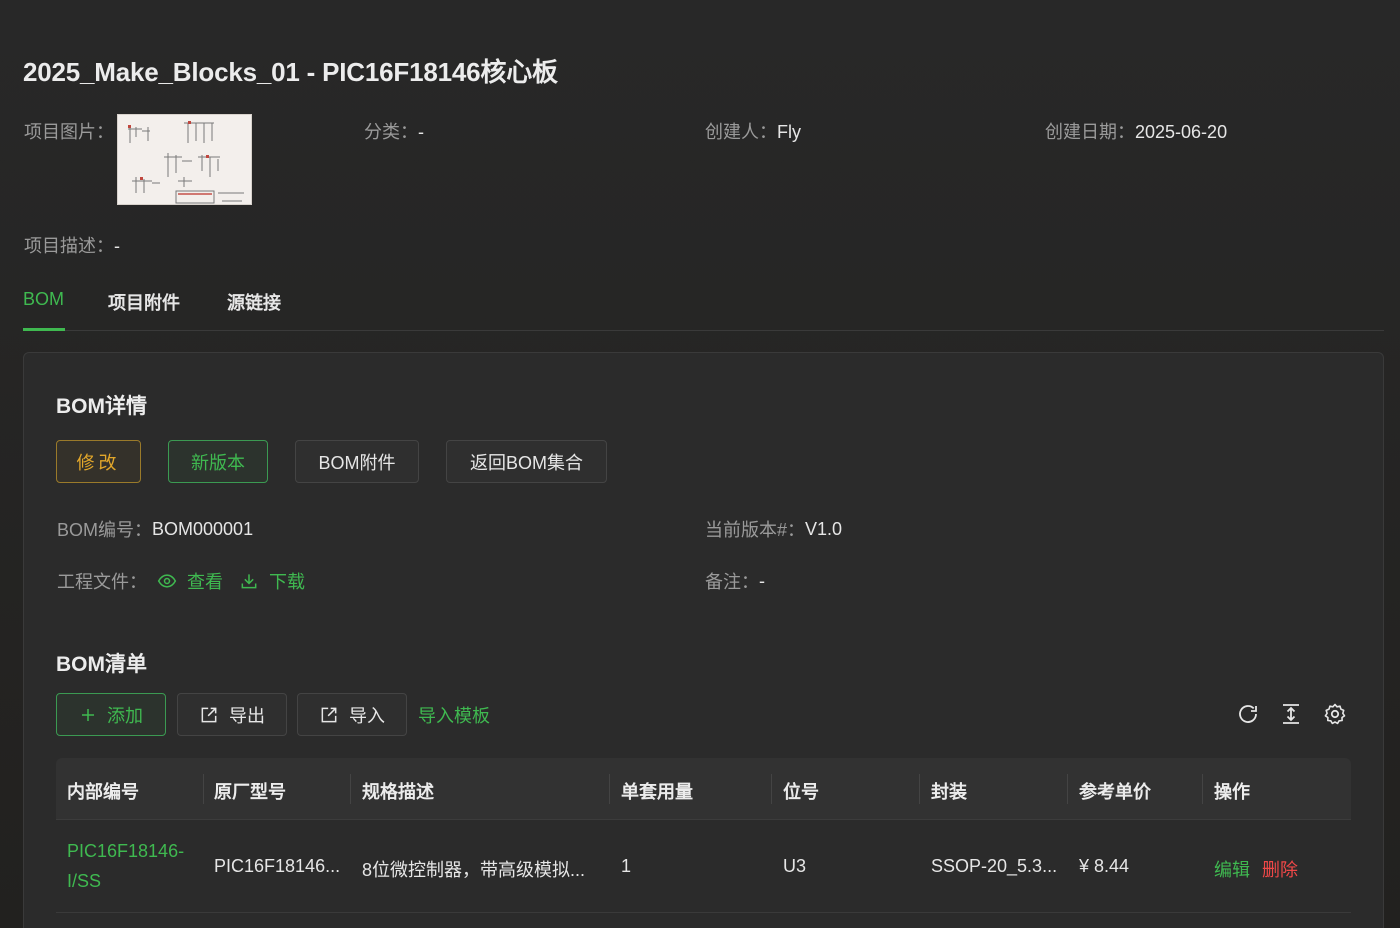 The width and height of the screenshot is (1400, 928). What do you see at coordinates (824, 528) in the screenshot?
I see `current-version-value: V1.0` at bounding box center [824, 528].